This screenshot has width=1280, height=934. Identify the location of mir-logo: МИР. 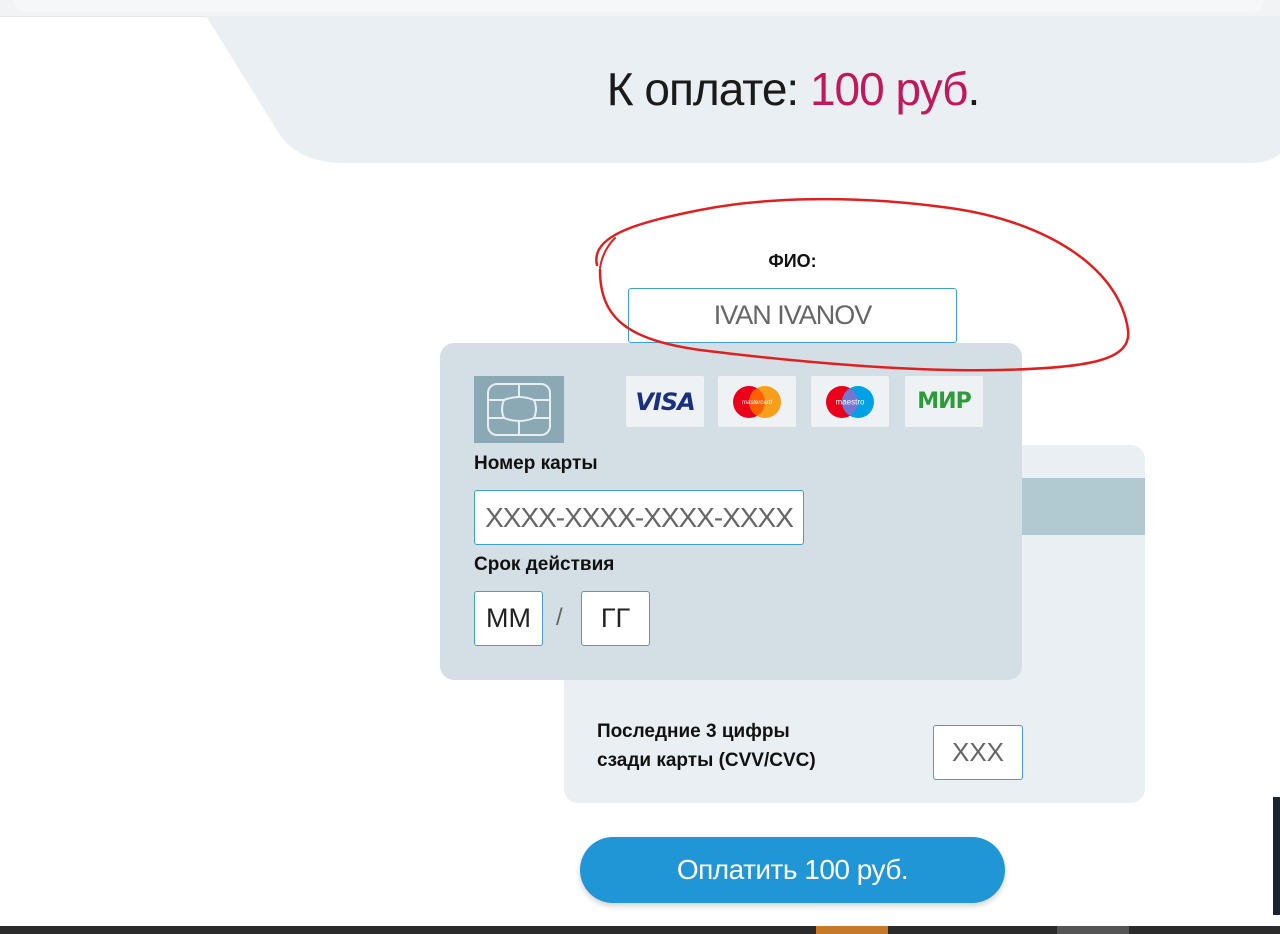
(944, 401).